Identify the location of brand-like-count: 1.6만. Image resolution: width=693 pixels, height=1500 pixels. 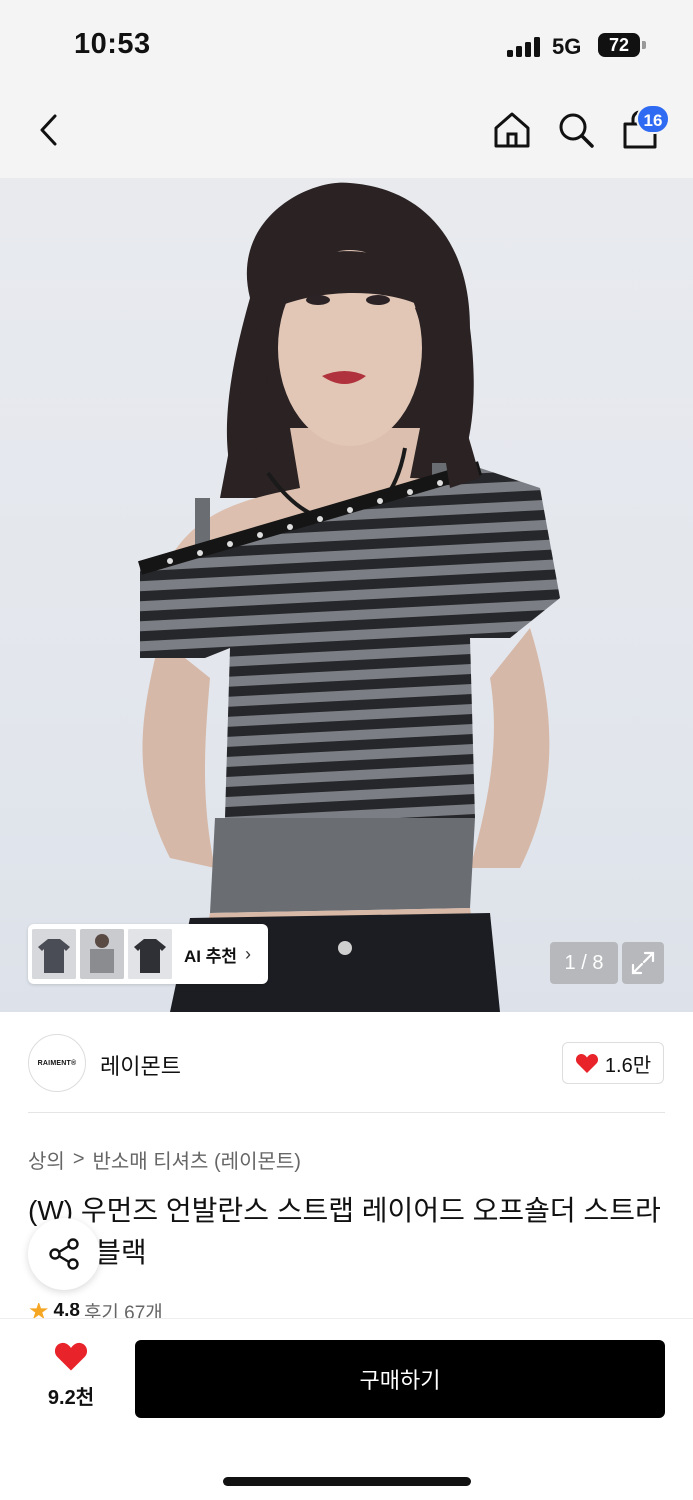
(628, 1065).